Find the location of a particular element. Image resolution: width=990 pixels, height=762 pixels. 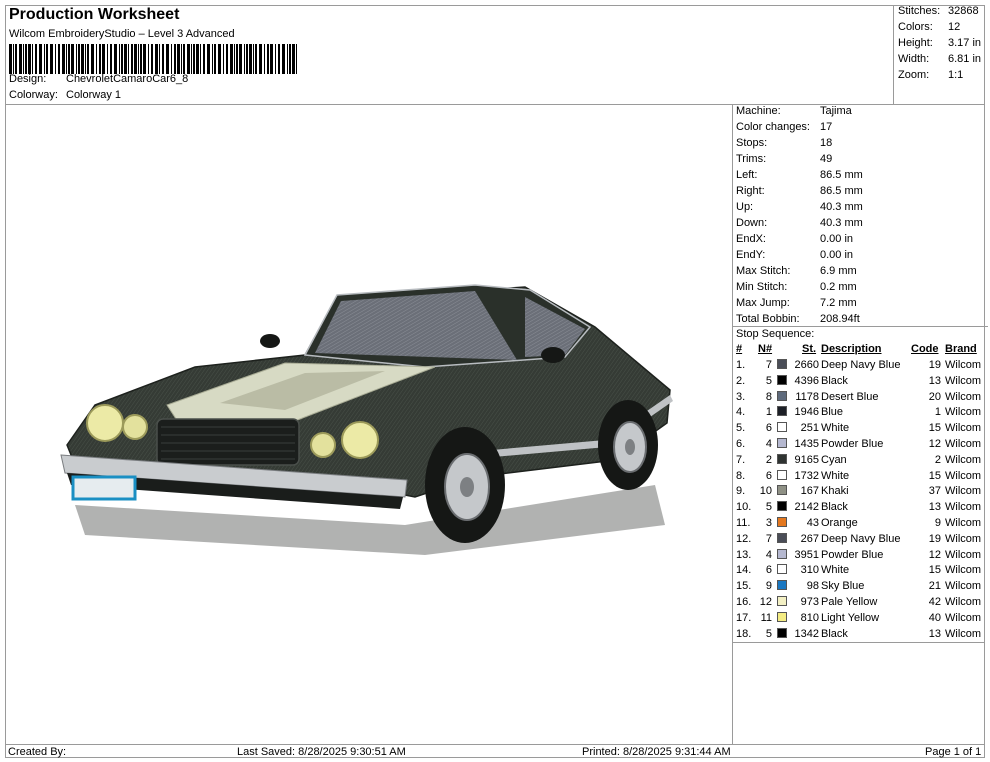

created-by: Created By: is located at coordinates (37, 752).